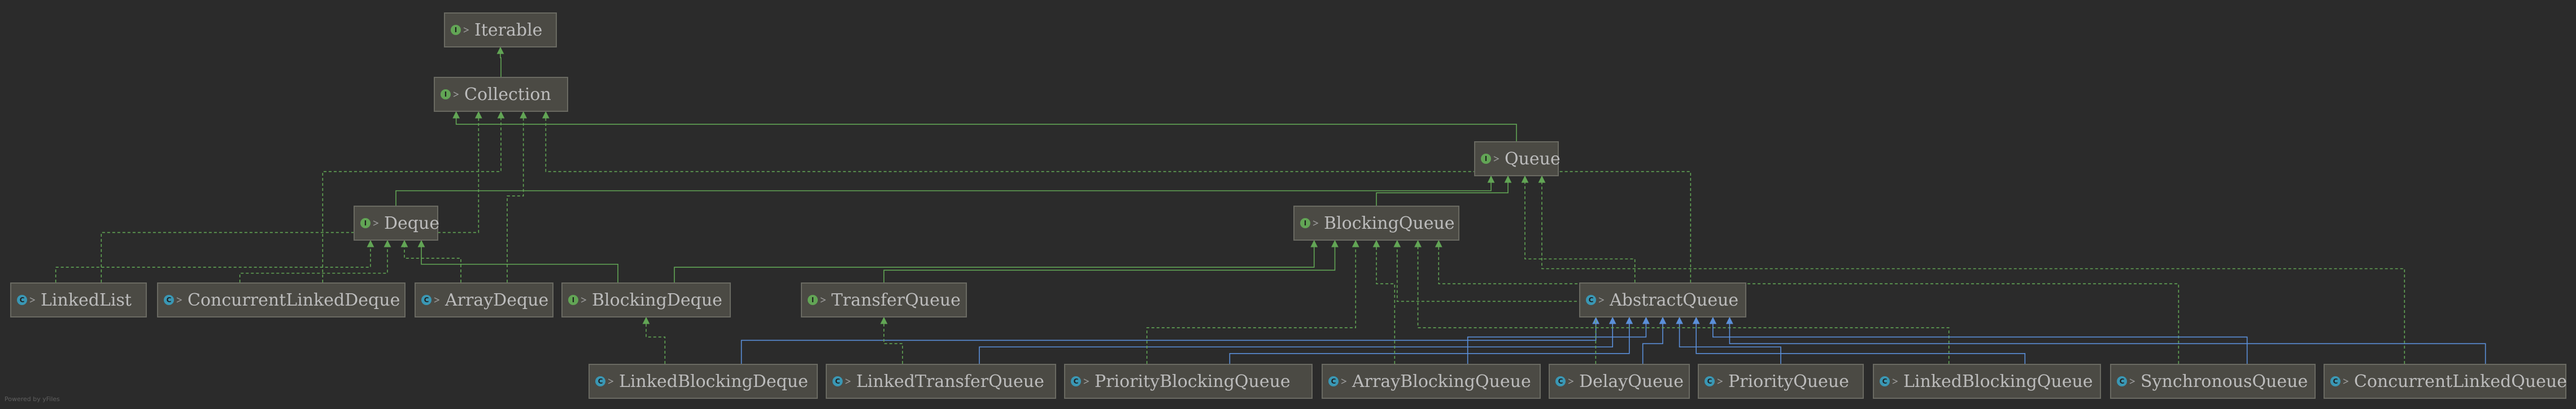 The width and height of the screenshot is (2576, 409). Describe the element at coordinates (2460, 381) in the screenshot. I see `node-label: ConcurrentLinkedQueue` at that location.